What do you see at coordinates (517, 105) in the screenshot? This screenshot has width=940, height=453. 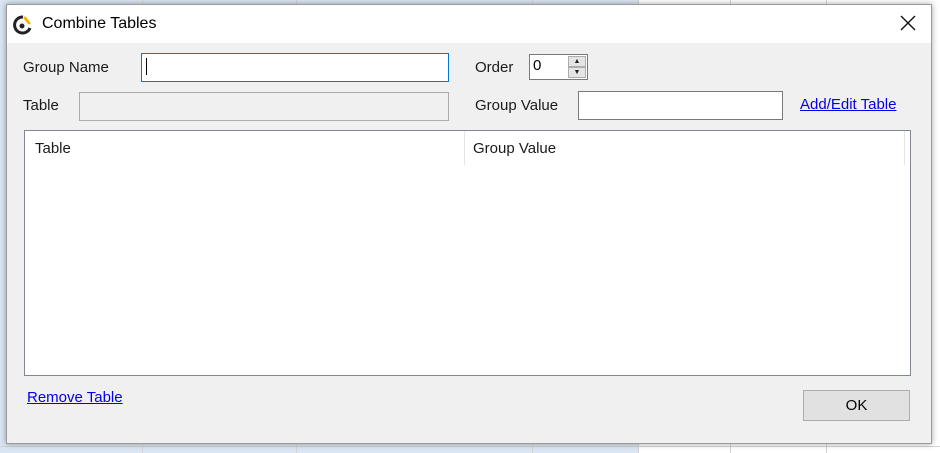 I see `group-value-label: Group Value` at bounding box center [517, 105].